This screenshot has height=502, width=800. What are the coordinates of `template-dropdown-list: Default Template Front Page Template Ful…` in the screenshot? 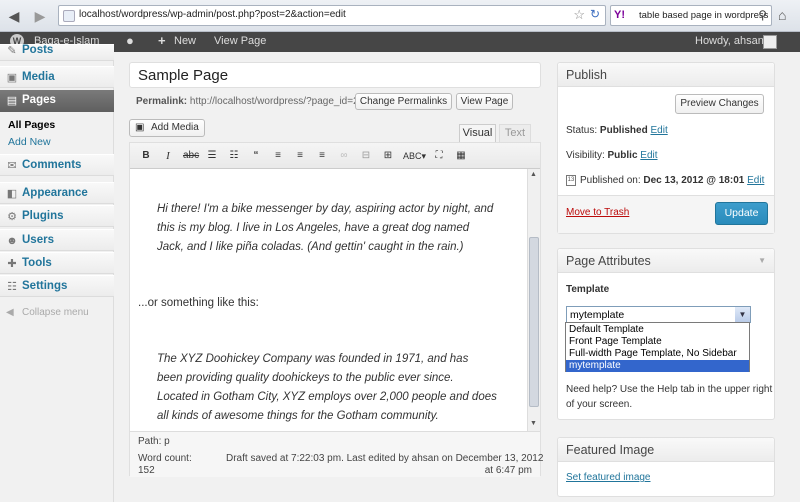 It's located at (657, 347).